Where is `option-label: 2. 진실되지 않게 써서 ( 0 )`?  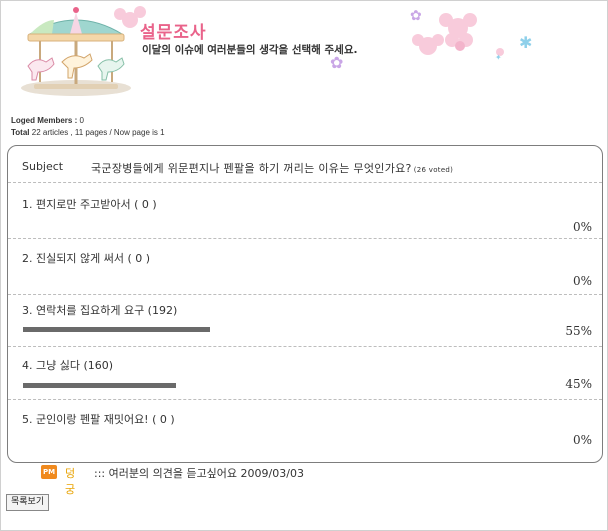 option-label: 2. 진실되지 않게 써서 ( 0 ) is located at coordinates (86, 258).